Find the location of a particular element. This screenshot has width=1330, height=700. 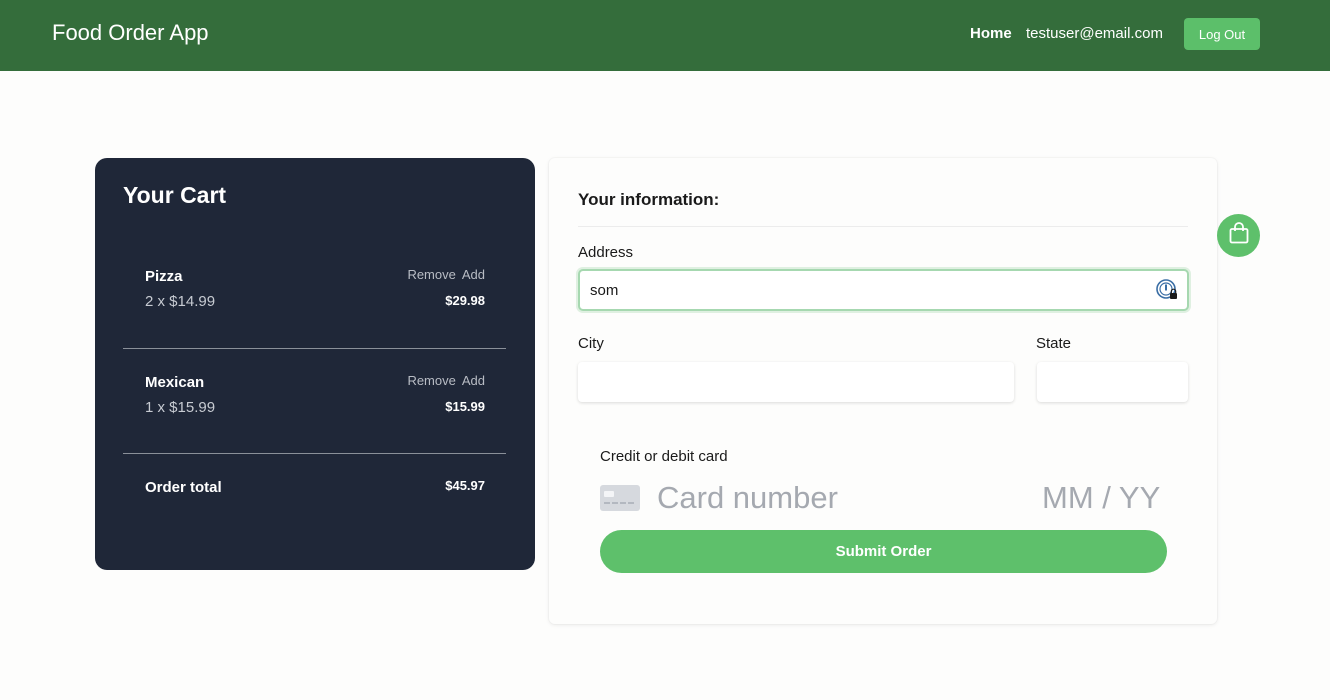

cart-item-price: $15.99 is located at coordinates (465, 406).